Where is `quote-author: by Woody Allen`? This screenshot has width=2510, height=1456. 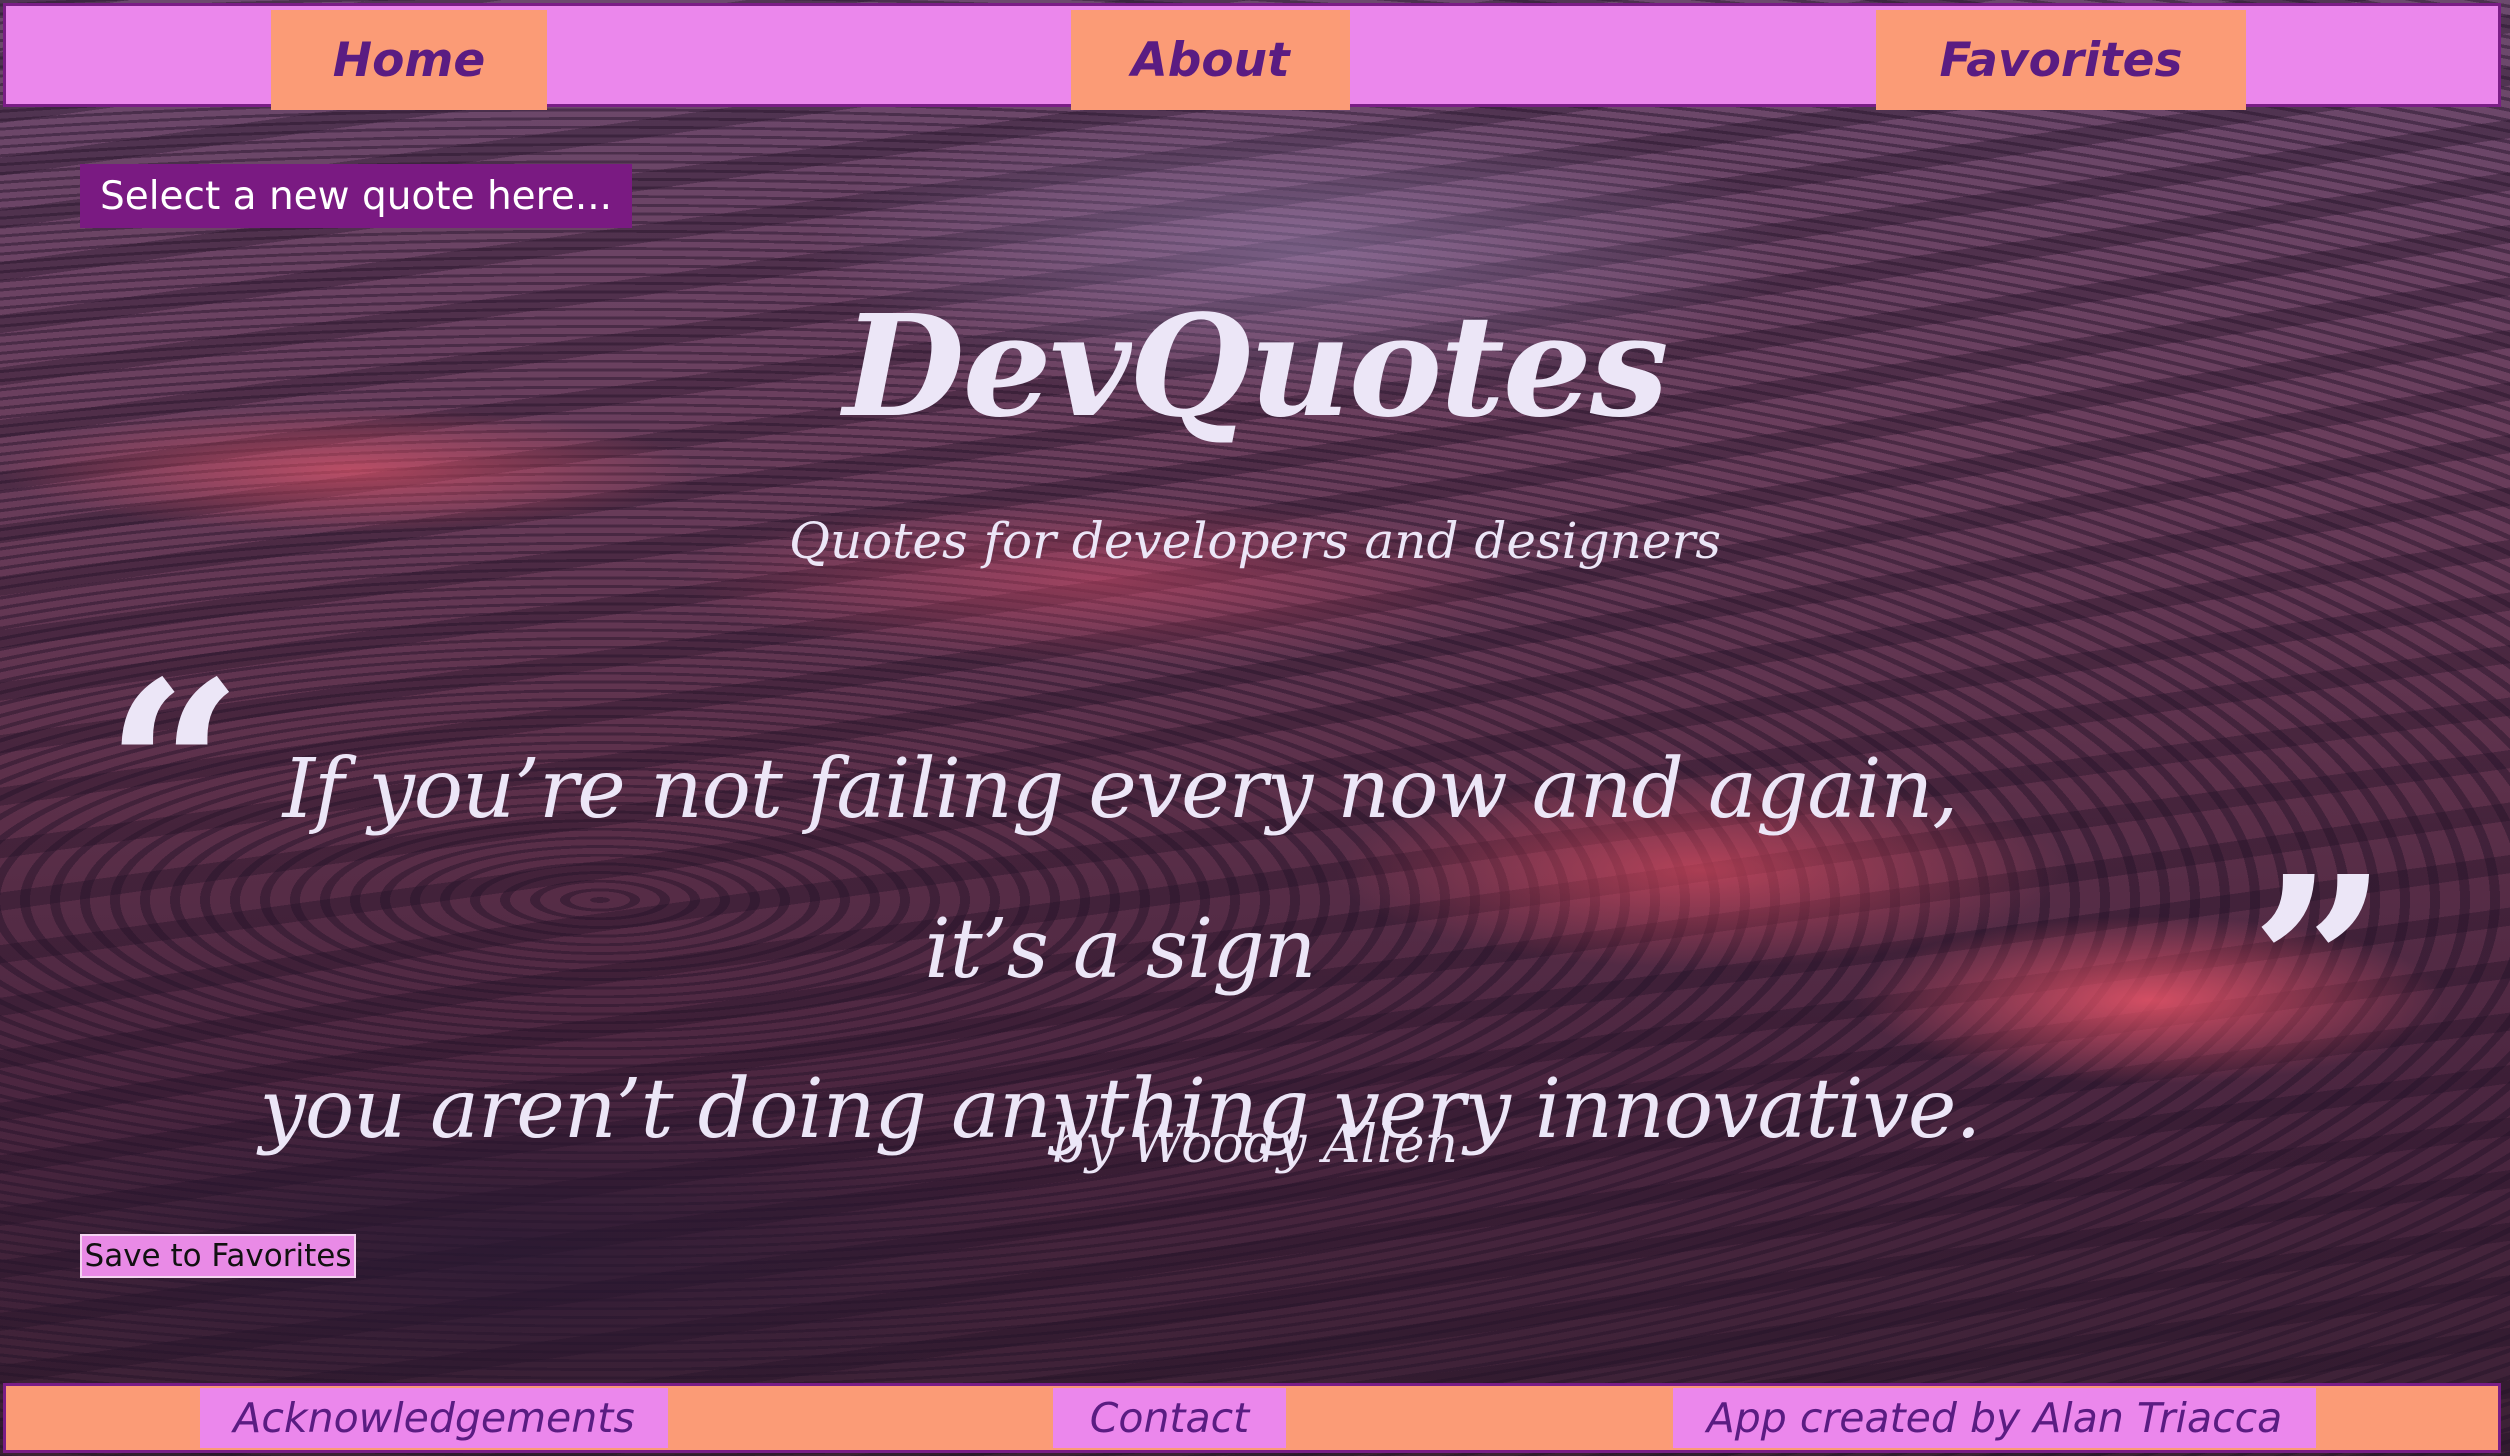
quote-author: by Woody Allen is located at coordinates (1255, 1145).